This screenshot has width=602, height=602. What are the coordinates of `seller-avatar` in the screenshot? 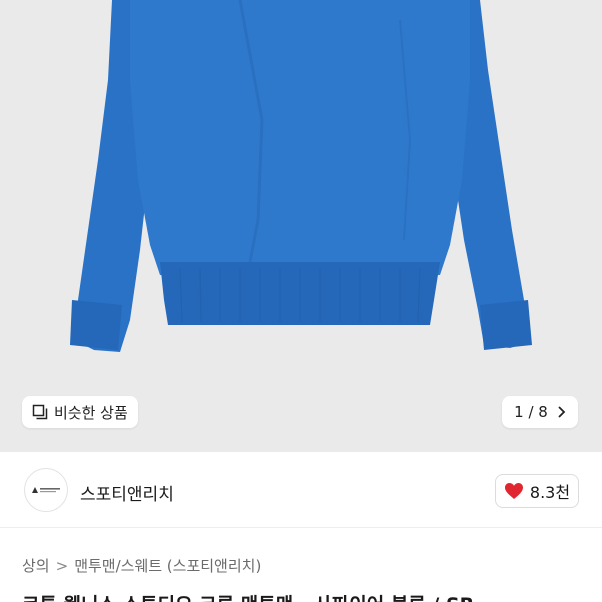 It's located at (46, 490).